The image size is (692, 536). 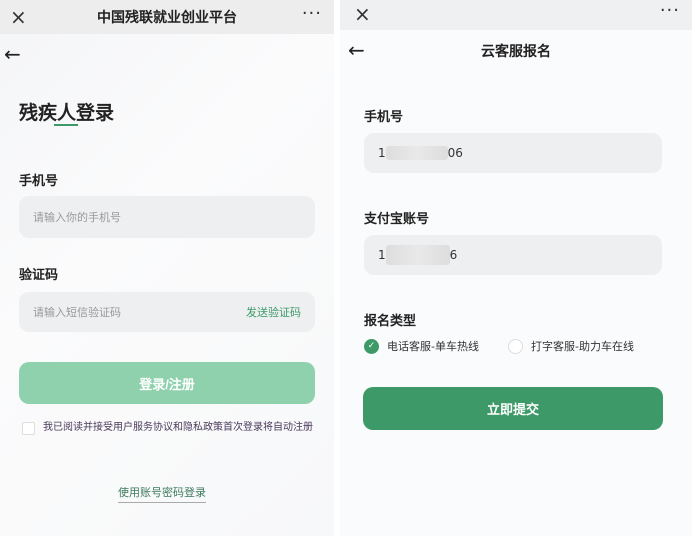 What do you see at coordinates (371, 346) in the screenshot?
I see `radio-checked-icon: ✓` at bounding box center [371, 346].